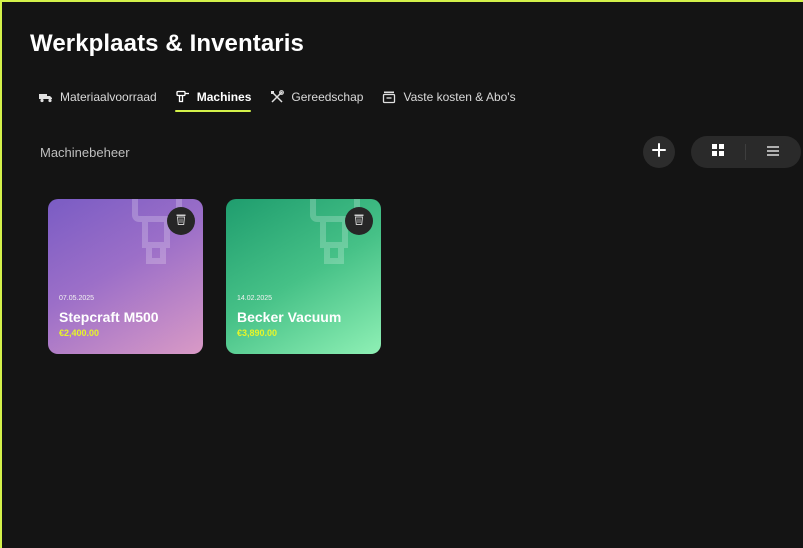  Describe the element at coordinates (109, 317) in the screenshot. I see `machine-name: Stepcraft M500` at that location.